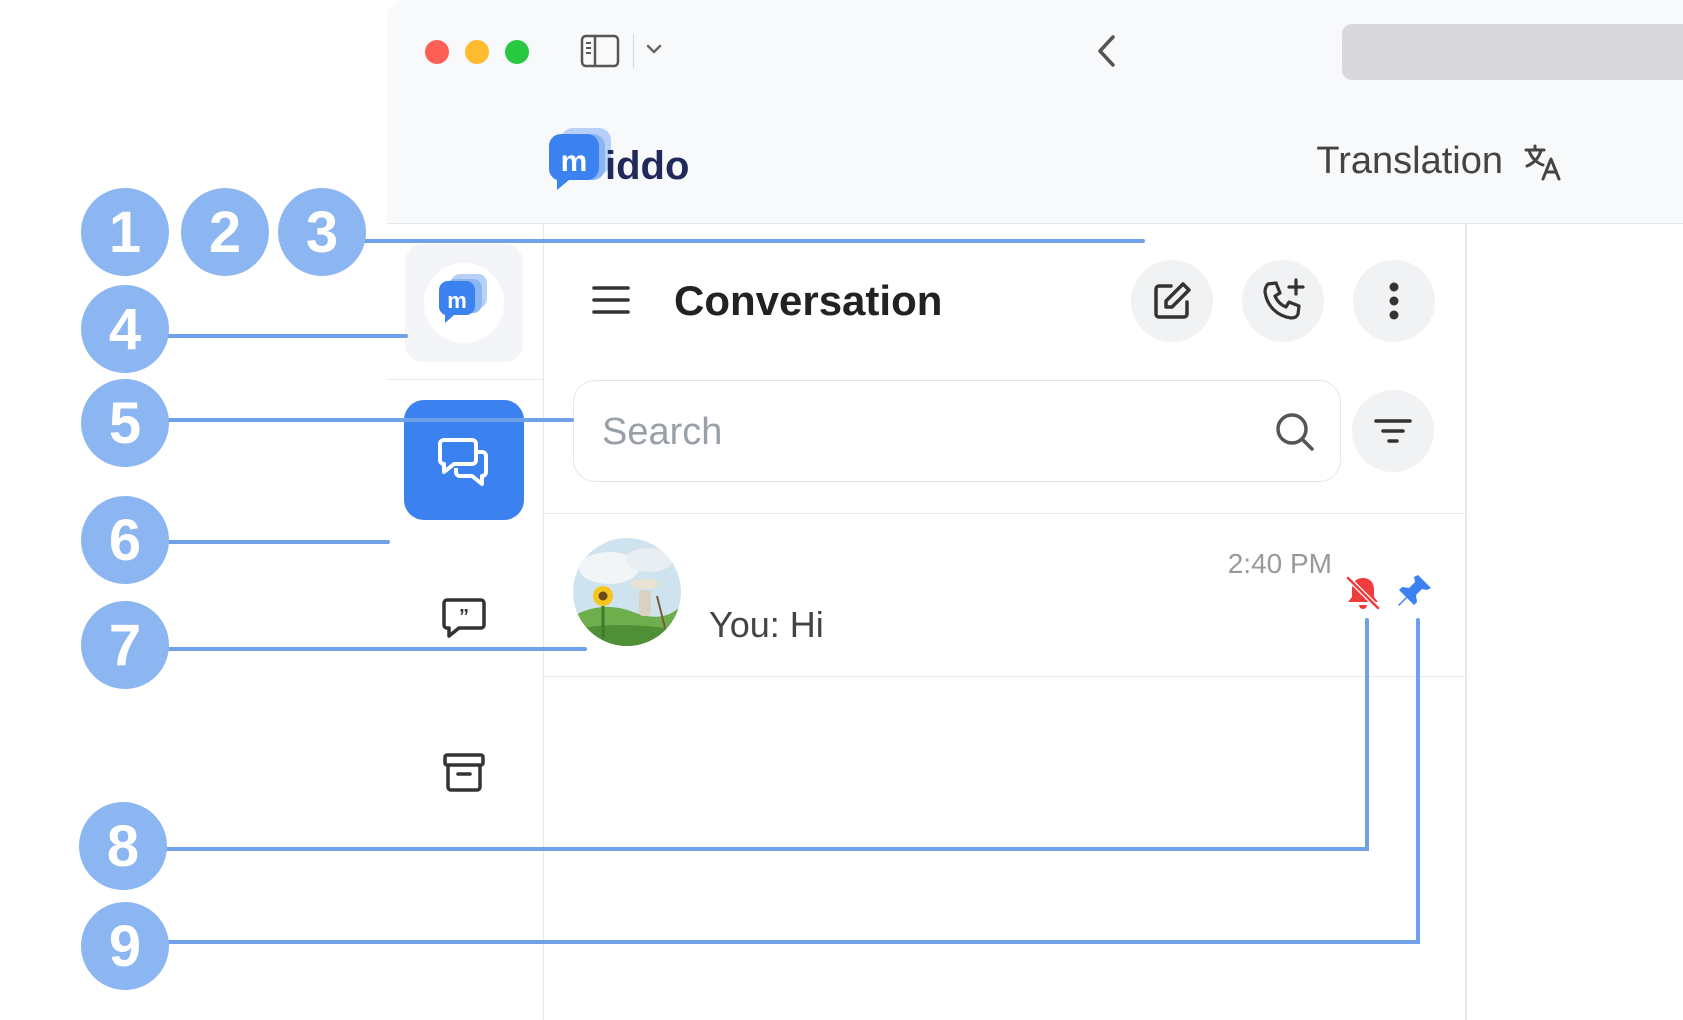 The height and width of the screenshot is (1020, 1683). I want to click on more-vertical-icon, so click(1394, 301).